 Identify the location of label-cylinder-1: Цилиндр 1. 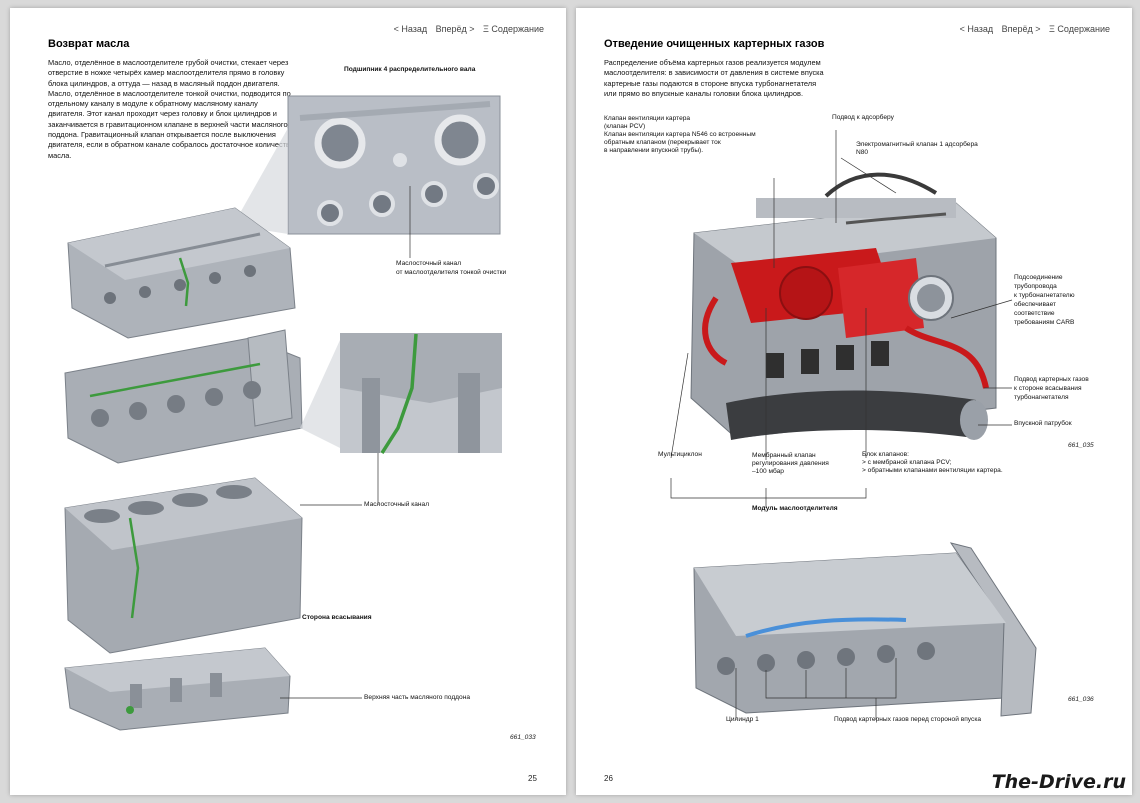
(742, 719).